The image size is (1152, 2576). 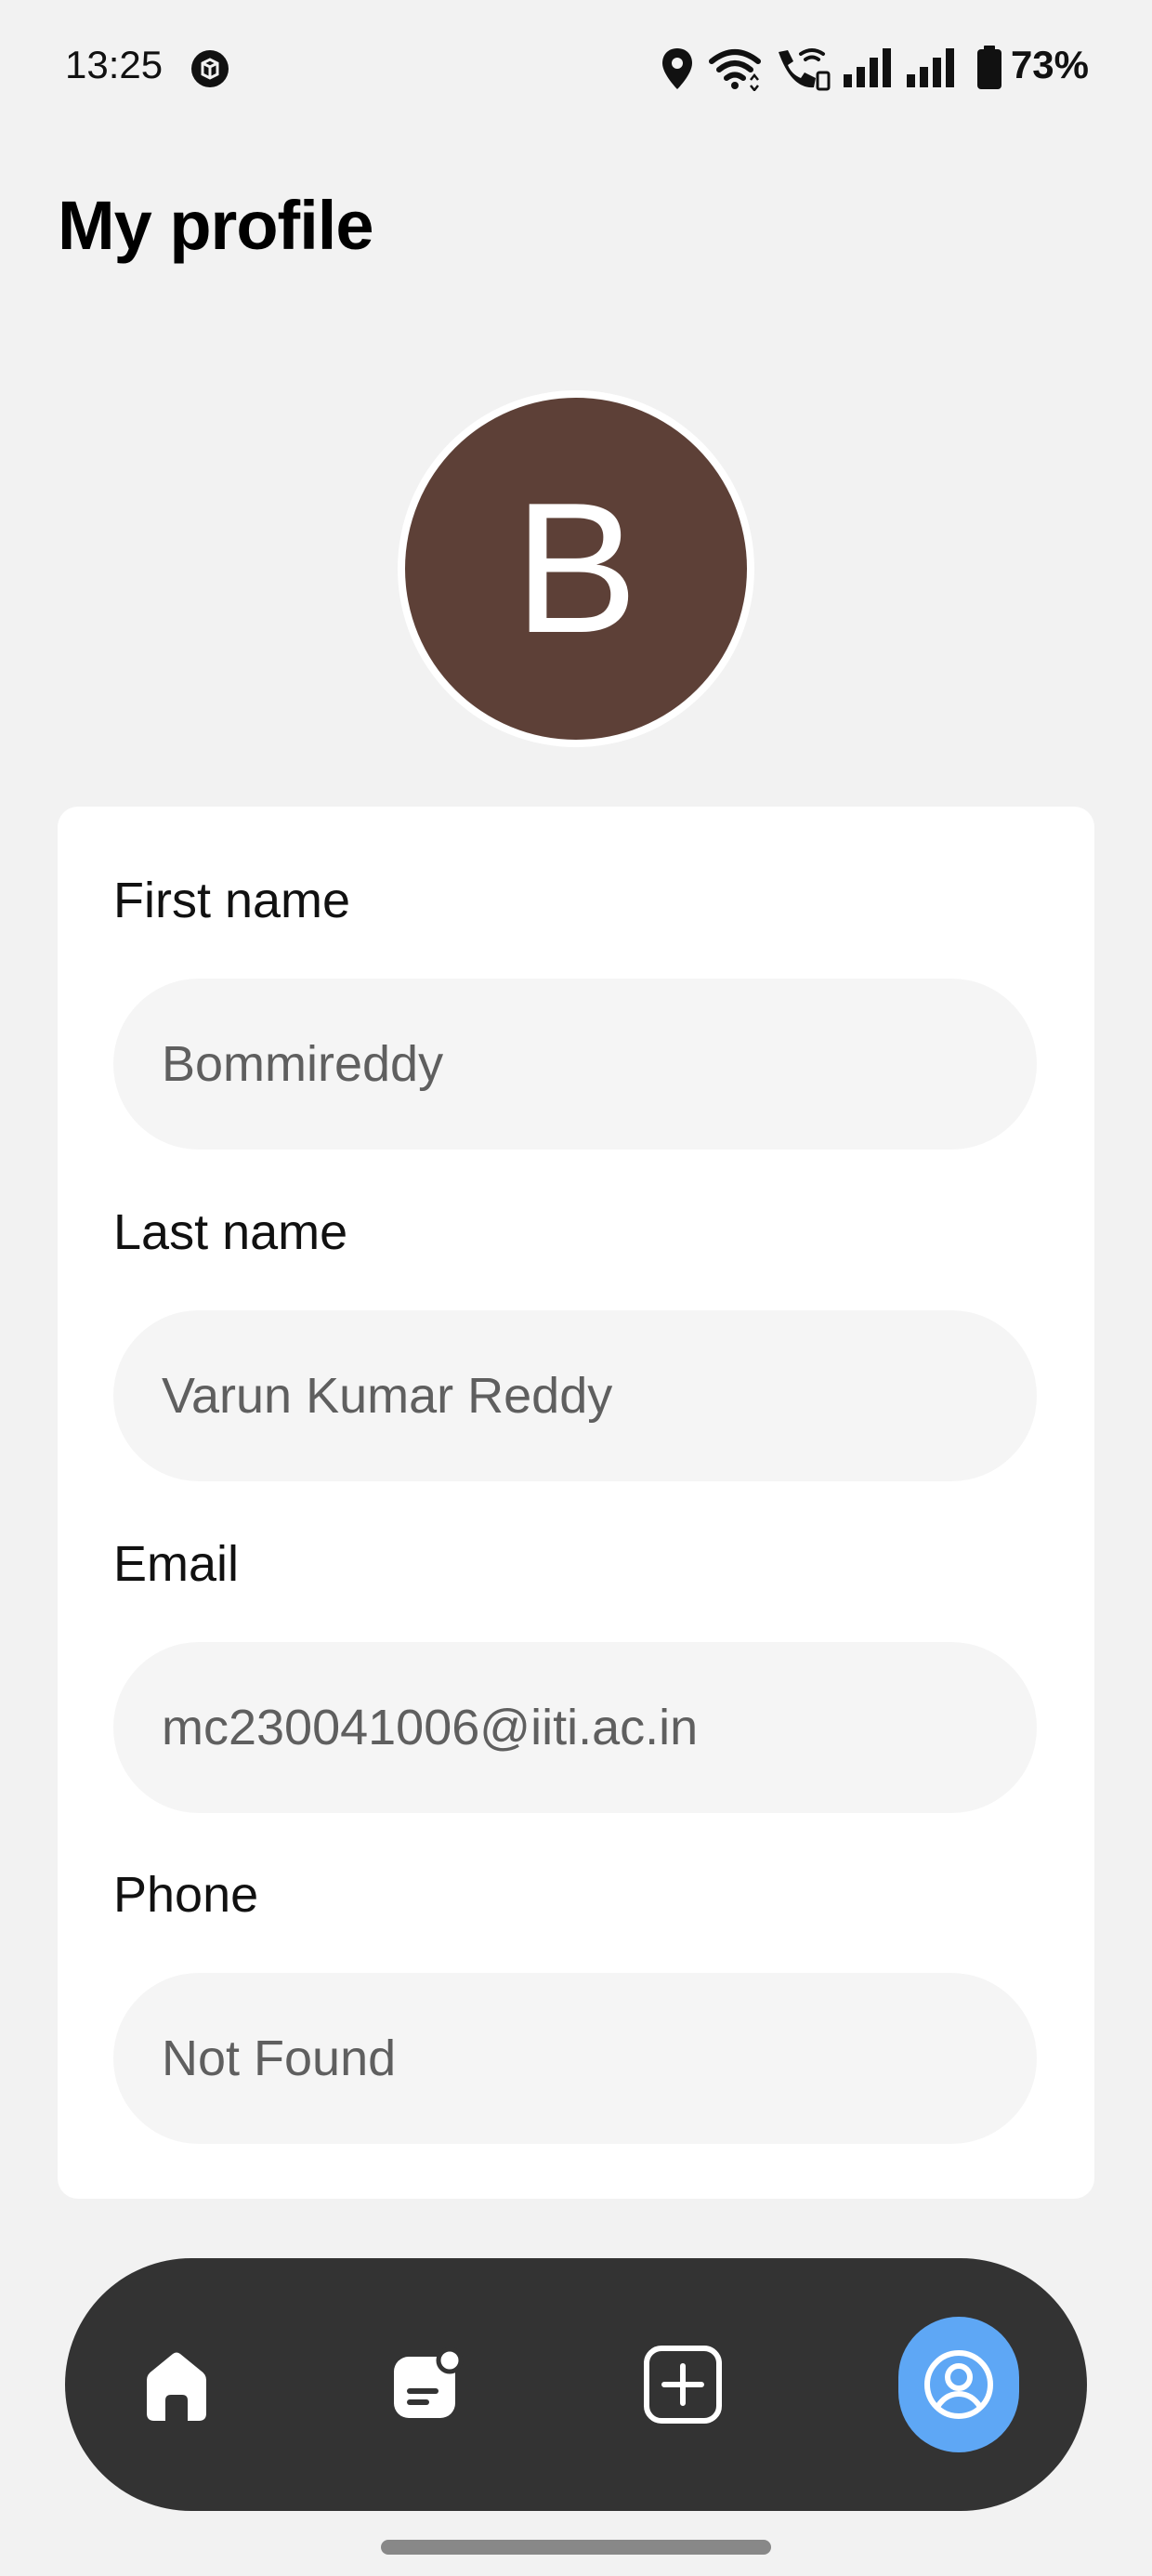 What do you see at coordinates (230, 1232) in the screenshot?
I see `last-name-label: Last name` at bounding box center [230, 1232].